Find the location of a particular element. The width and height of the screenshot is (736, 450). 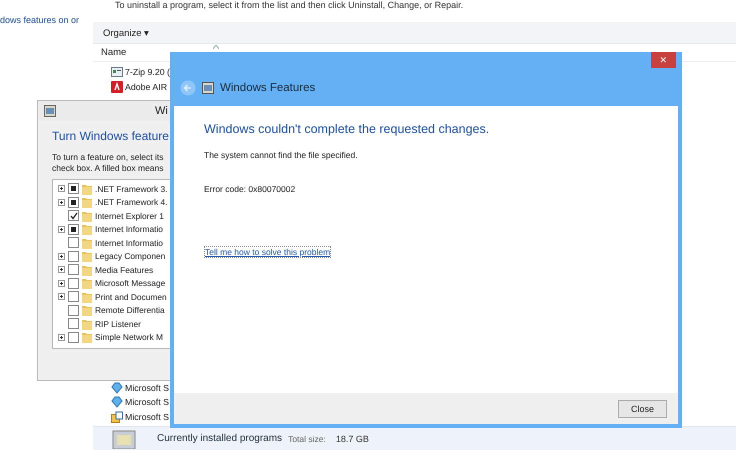

instruction-text: To uninstall a program, select it from the list and then click Uninstall, Change, or Repair. is located at coordinates (289, 6).